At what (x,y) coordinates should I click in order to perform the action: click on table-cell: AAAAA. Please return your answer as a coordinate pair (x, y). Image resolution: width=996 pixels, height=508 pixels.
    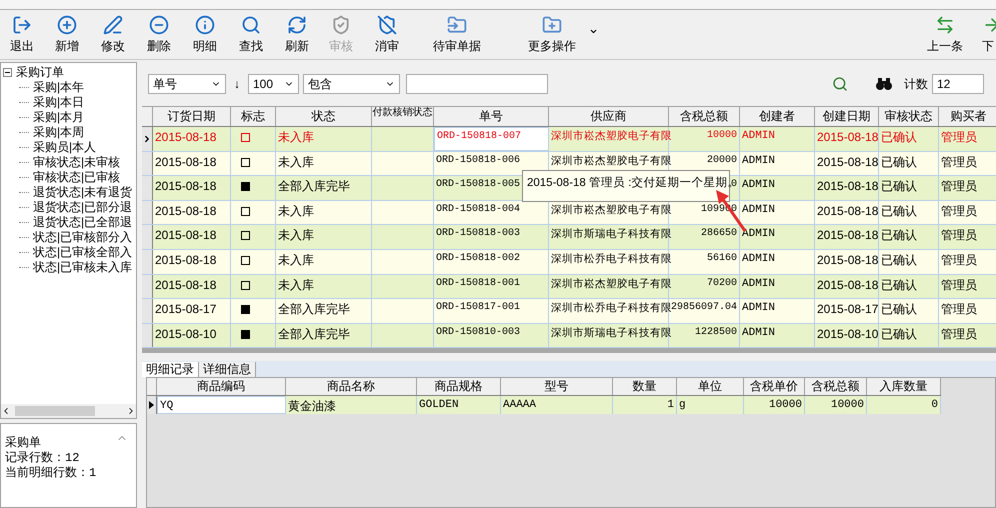
    Looking at the image, I should click on (557, 405).